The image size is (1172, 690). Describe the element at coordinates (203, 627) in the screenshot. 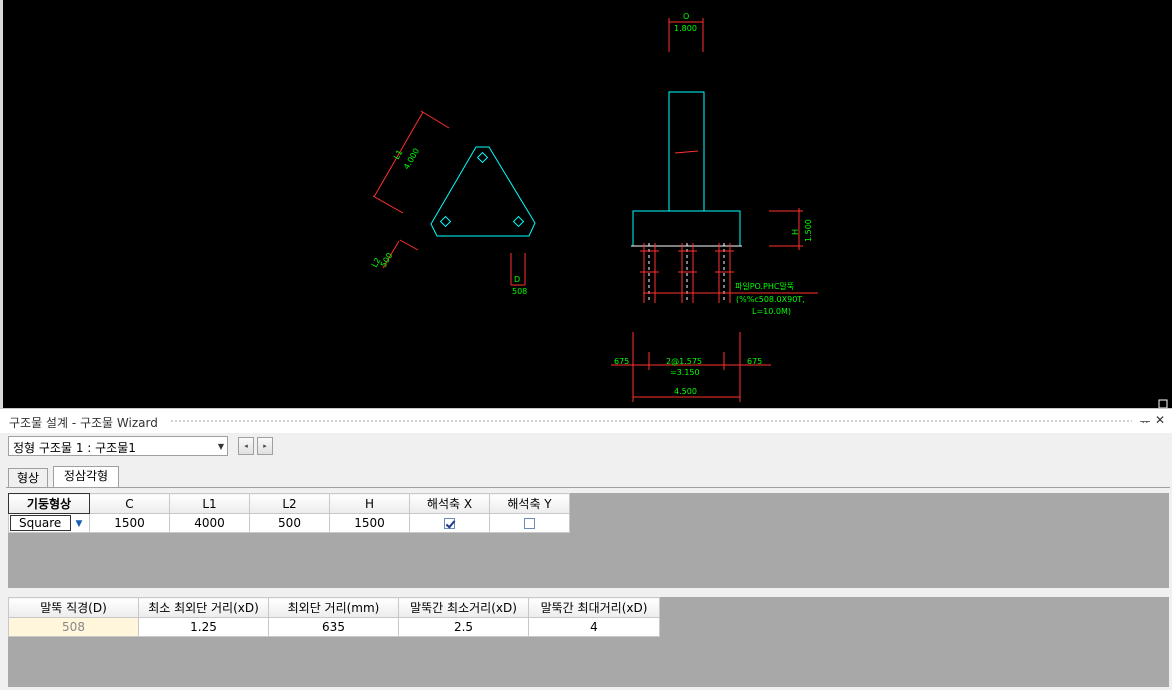

I see `cell-min-edge-distance: 1.25` at that location.